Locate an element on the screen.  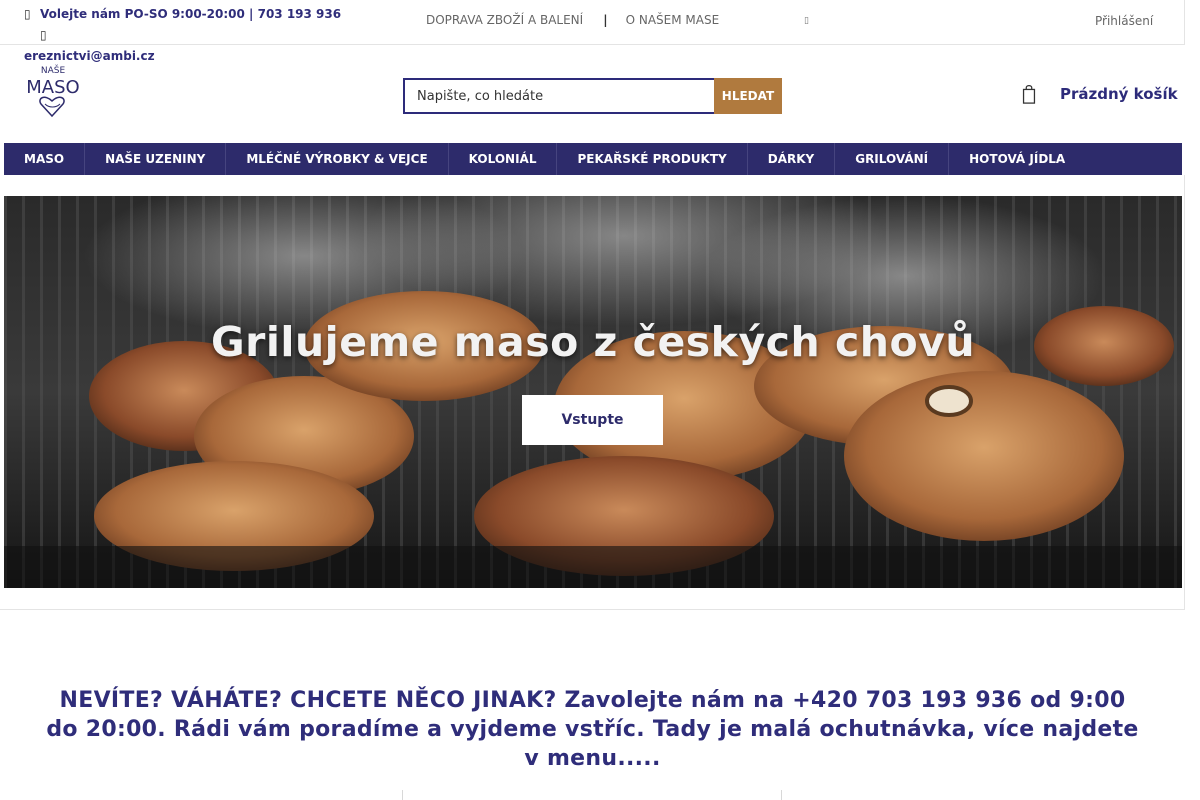
nav-item-kolonial: KOLONIÁL is located at coordinates (503, 159).